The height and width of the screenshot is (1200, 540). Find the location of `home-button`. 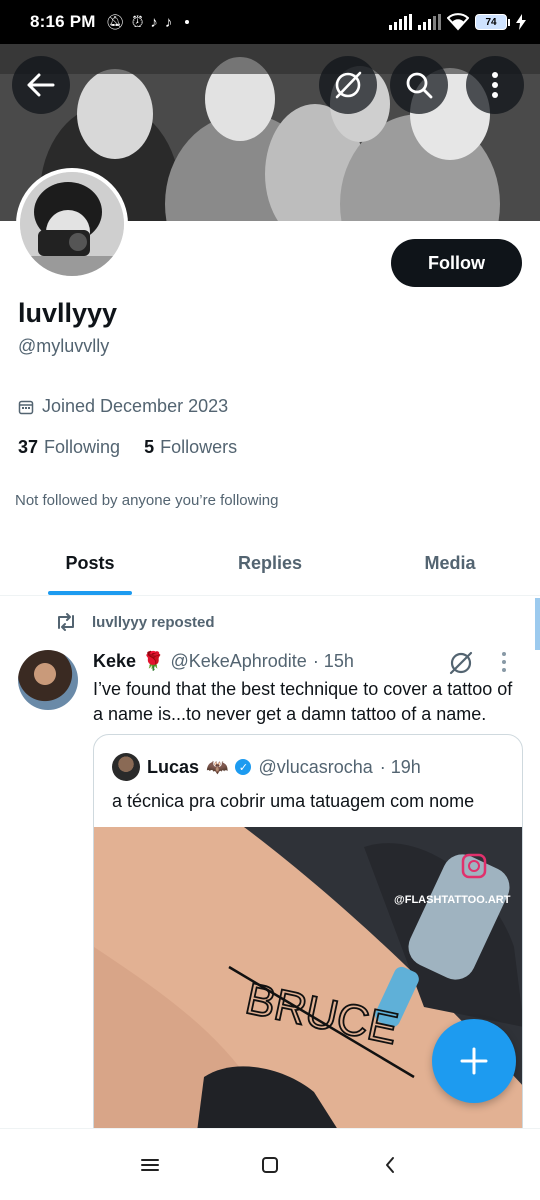

home-button is located at coordinates (270, 1165).